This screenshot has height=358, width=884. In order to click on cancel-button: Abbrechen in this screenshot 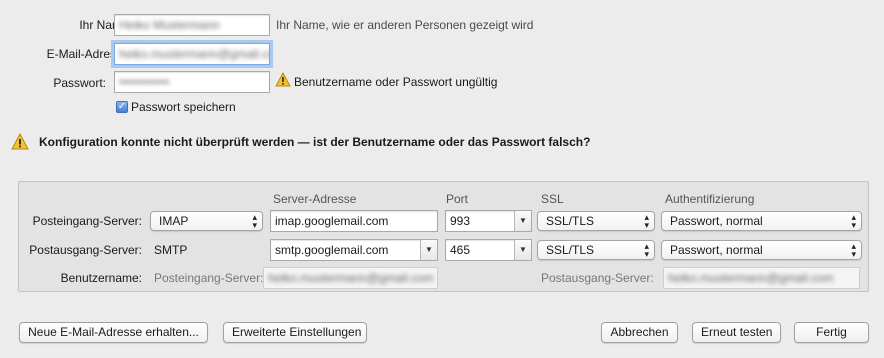, I will do `click(639, 332)`.